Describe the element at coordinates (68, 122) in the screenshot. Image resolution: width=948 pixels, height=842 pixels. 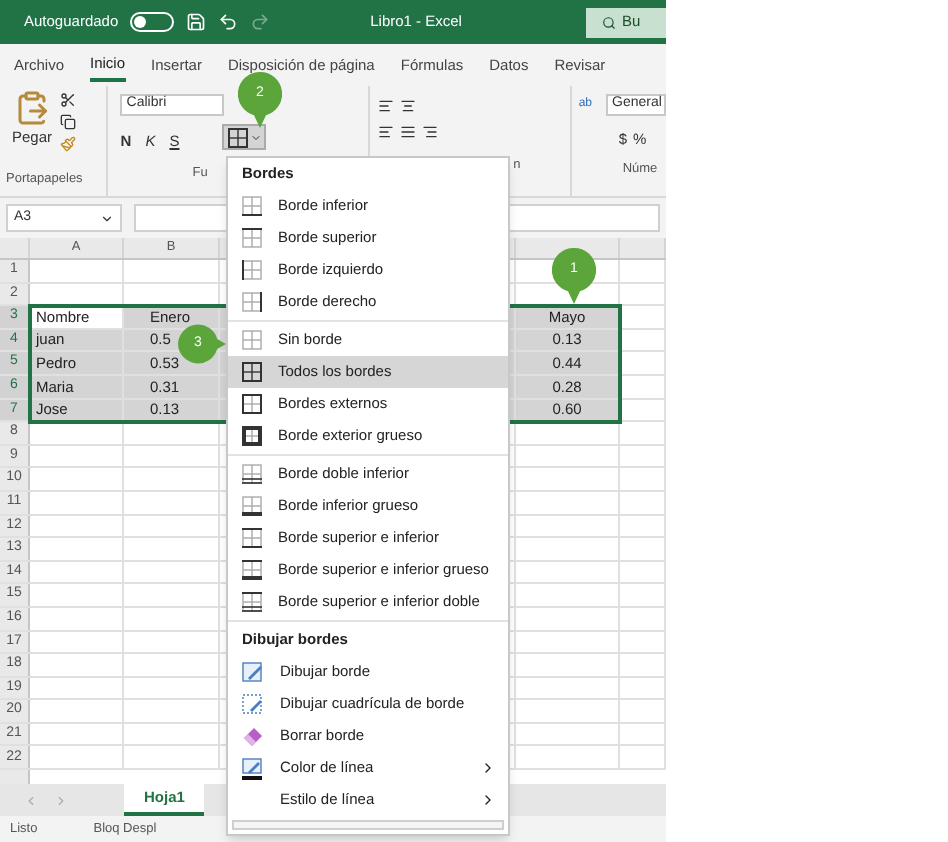
I see `copy-icon` at that location.